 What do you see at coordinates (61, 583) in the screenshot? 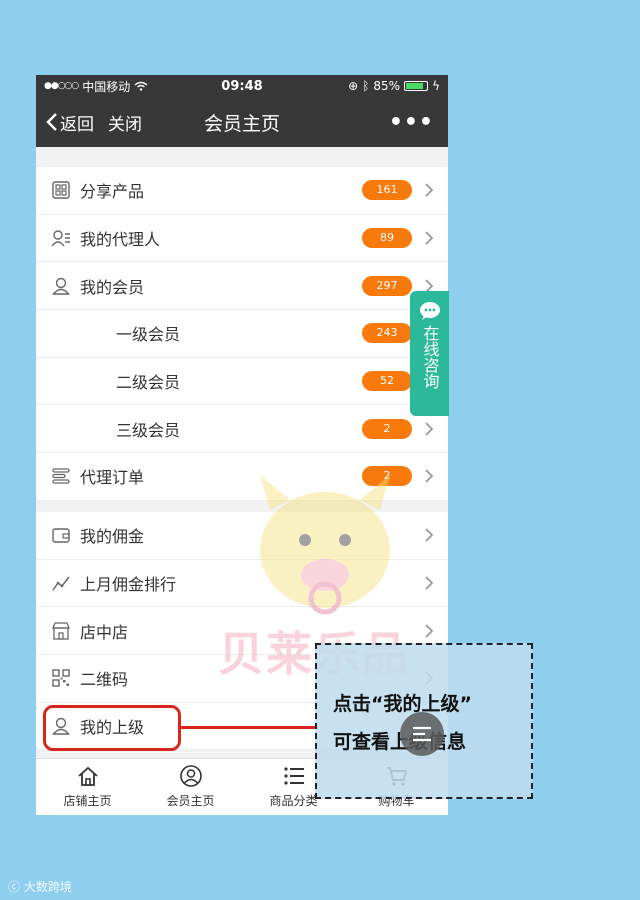
I see `trend-icon` at bounding box center [61, 583].